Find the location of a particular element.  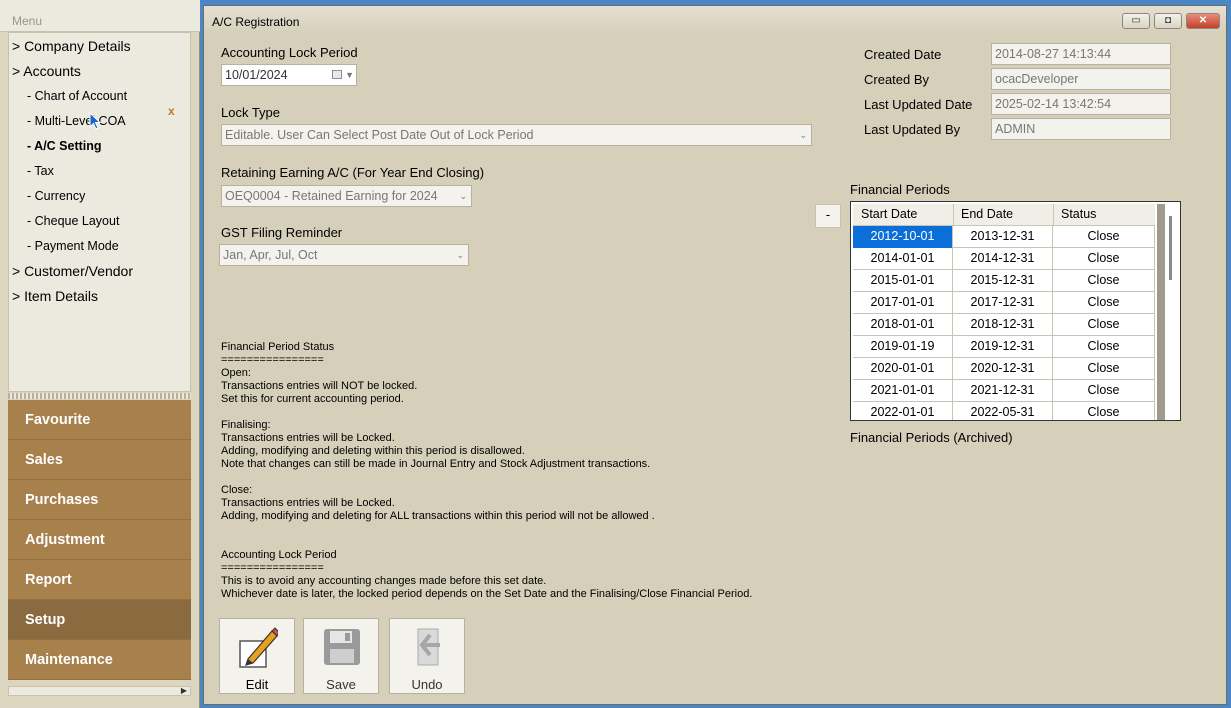

gst-reminder-label: GST Filing Reminder is located at coordinates (282, 232).